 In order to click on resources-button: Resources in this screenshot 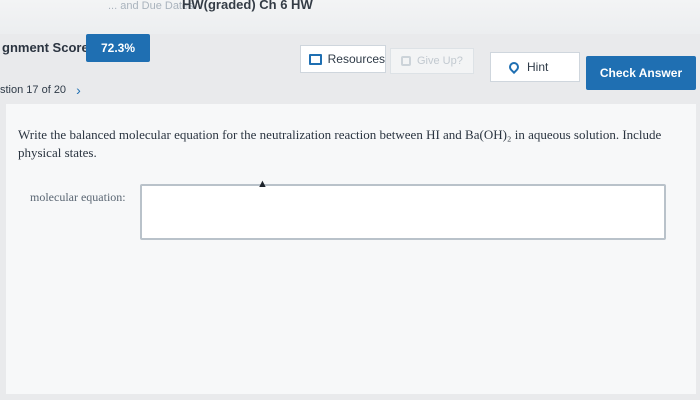, I will do `click(343, 59)`.